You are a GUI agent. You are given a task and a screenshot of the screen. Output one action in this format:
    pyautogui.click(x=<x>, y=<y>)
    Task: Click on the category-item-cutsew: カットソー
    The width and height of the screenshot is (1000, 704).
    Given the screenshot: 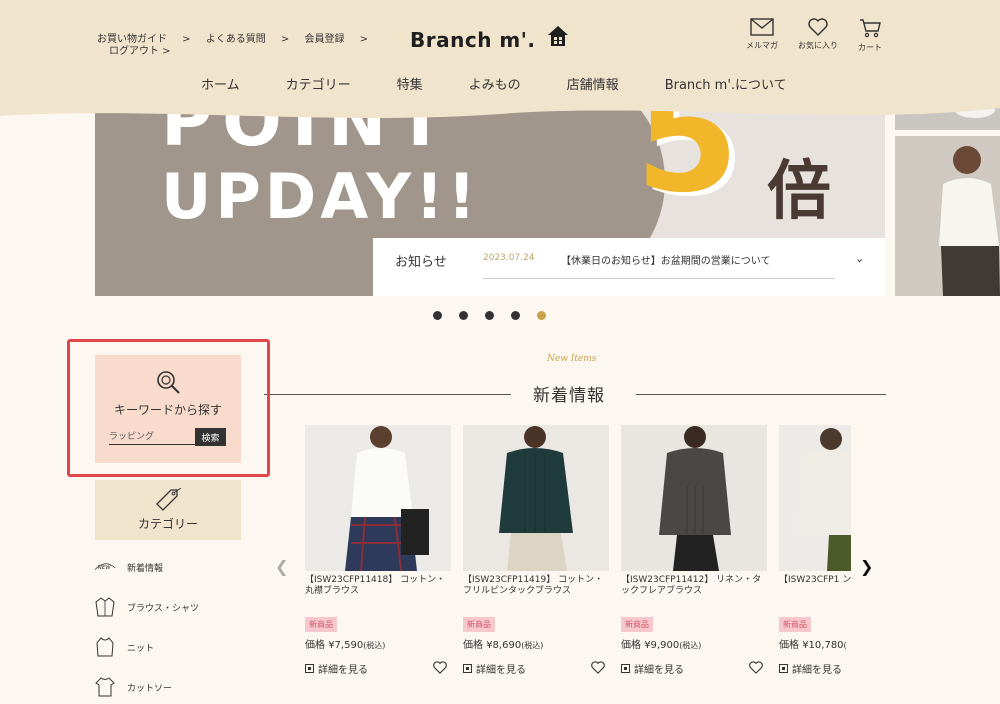 What is the action you would take?
    pyautogui.click(x=132, y=687)
    